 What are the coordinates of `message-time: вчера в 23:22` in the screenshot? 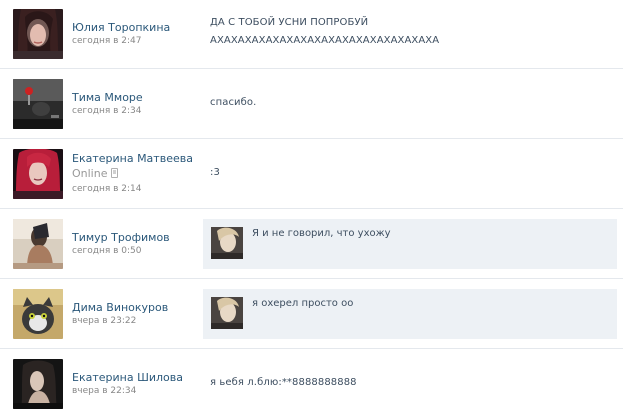 It's located at (104, 321).